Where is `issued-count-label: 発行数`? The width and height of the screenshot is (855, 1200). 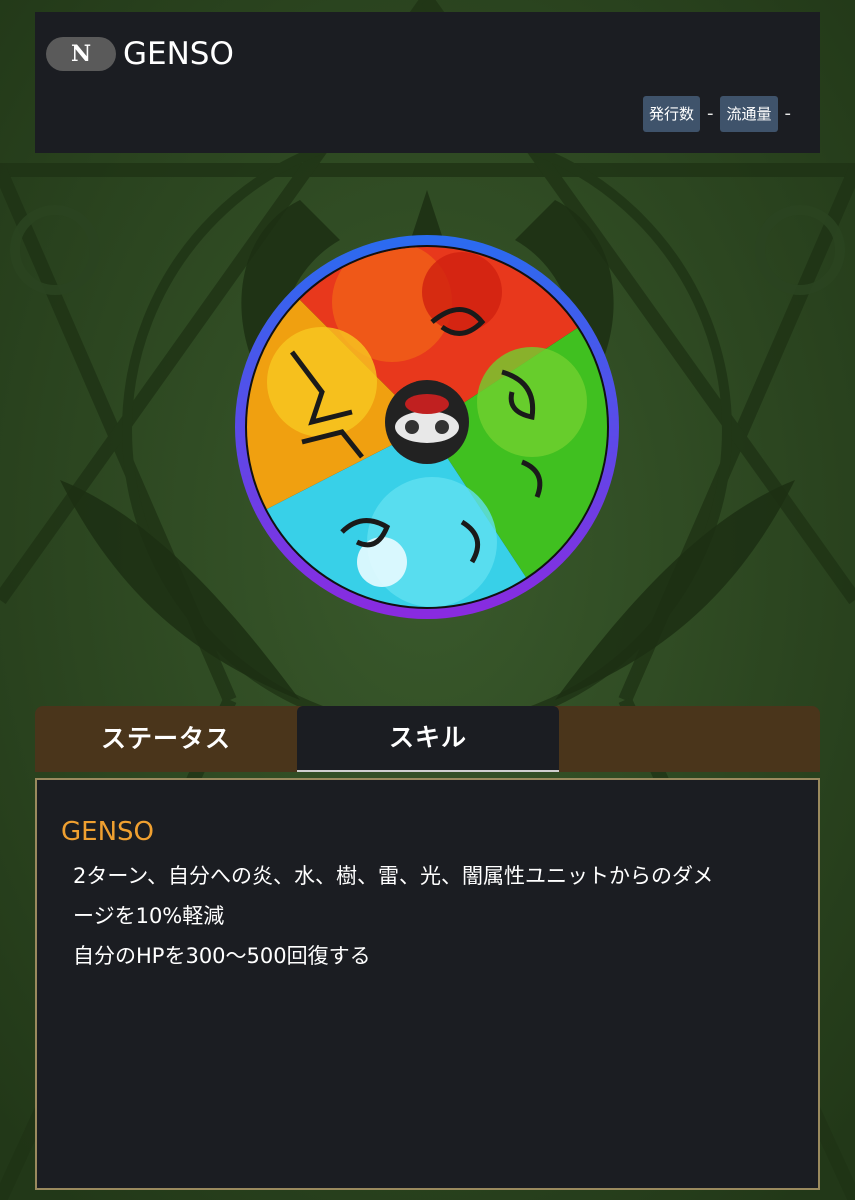 issued-count-label: 発行数 is located at coordinates (671, 114).